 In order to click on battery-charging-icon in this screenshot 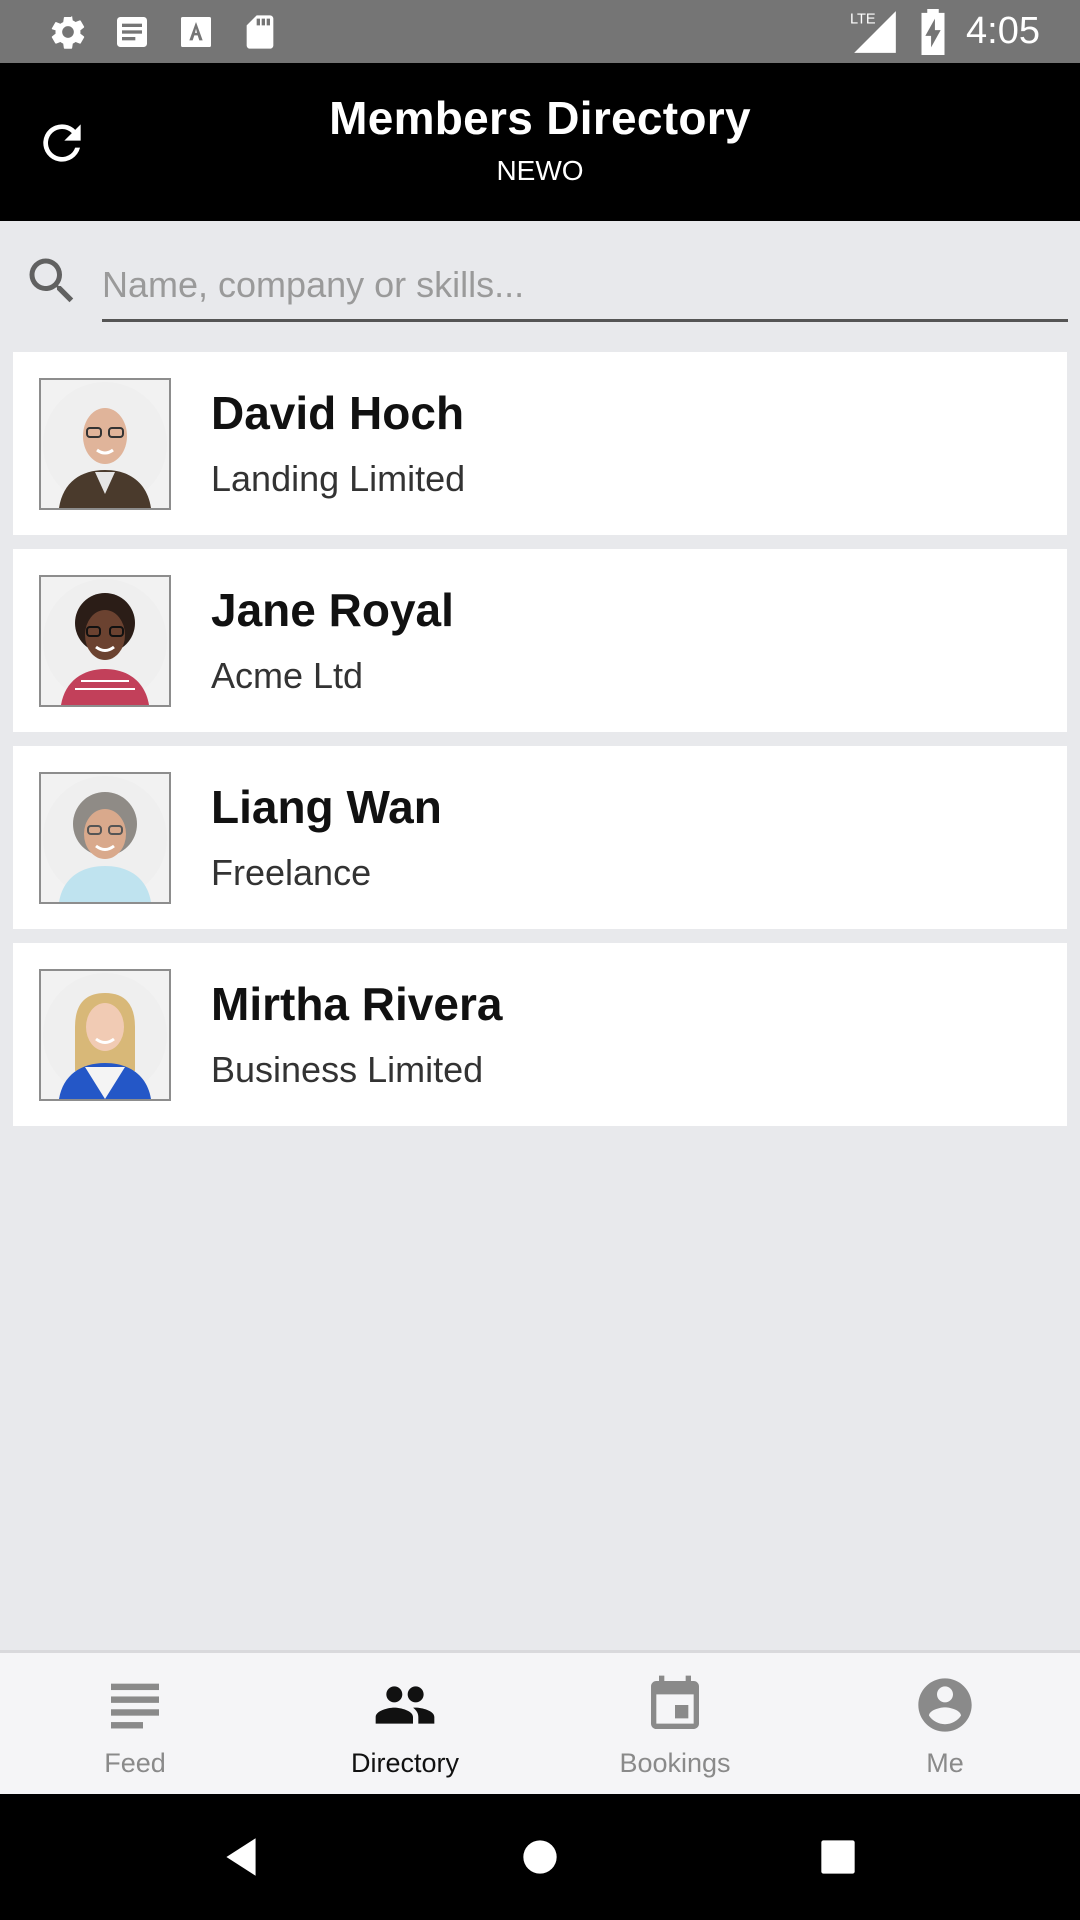, I will do `click(933, 31)`.